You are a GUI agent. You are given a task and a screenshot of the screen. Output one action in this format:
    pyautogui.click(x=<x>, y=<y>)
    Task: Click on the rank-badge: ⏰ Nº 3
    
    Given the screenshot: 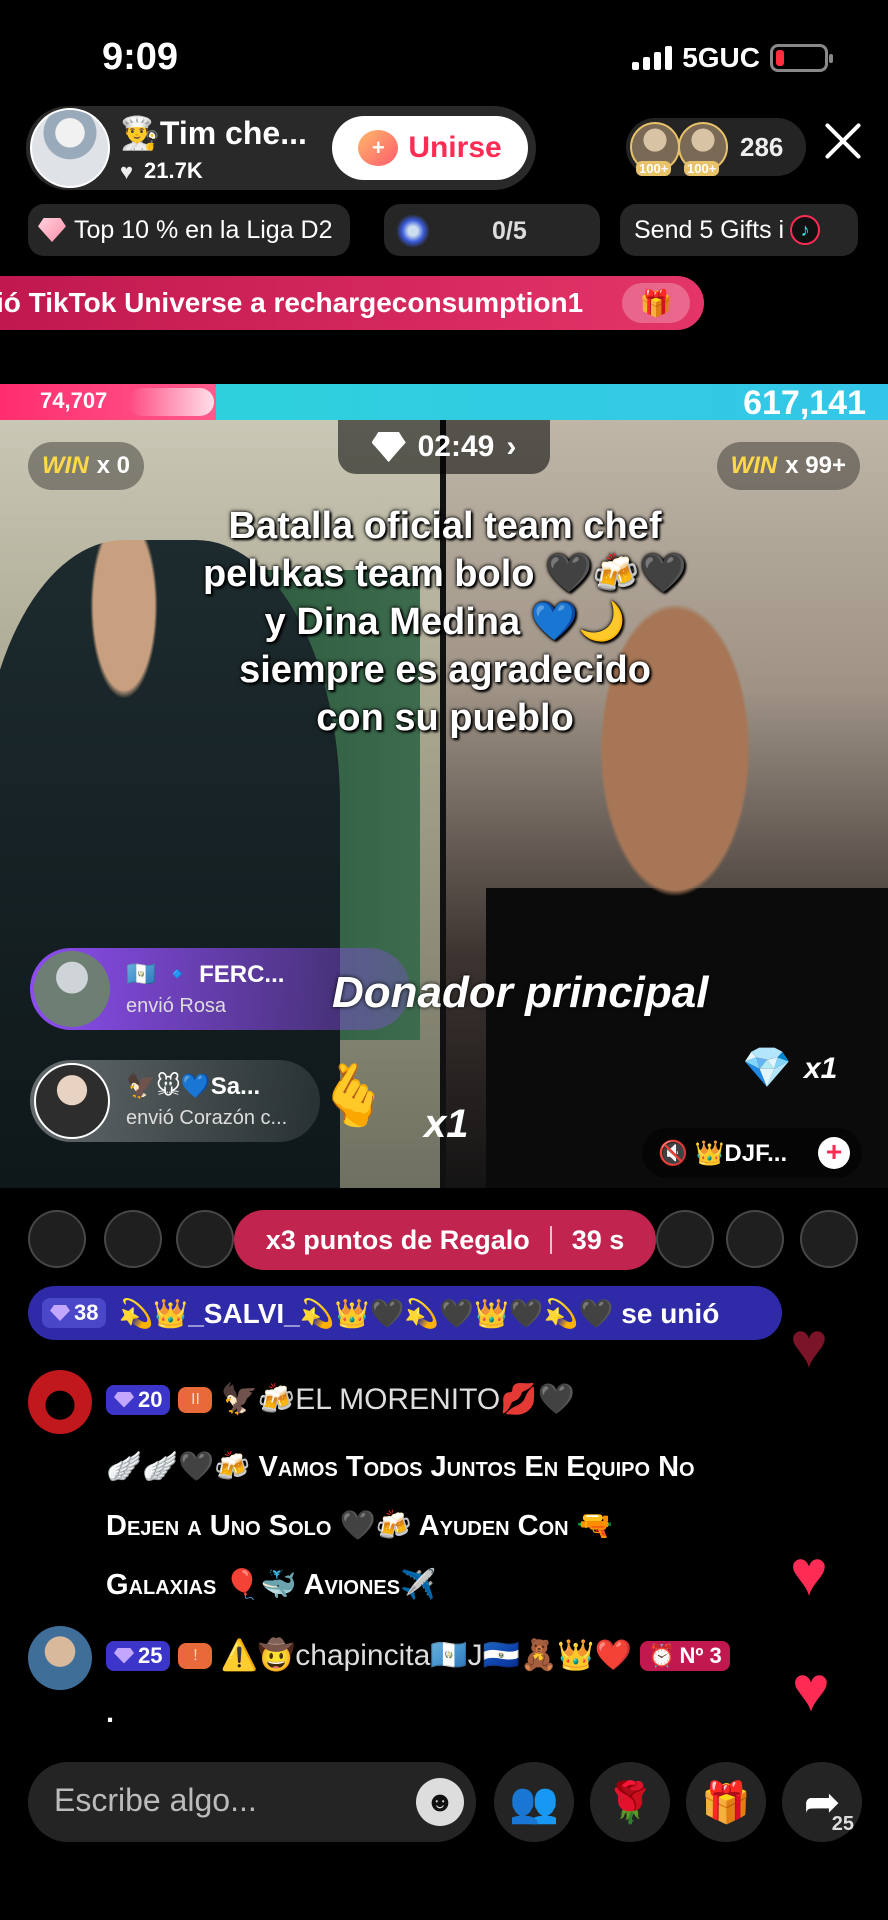 What is the action you would take?
    pyautogui.click(x=685, y=1655)
    